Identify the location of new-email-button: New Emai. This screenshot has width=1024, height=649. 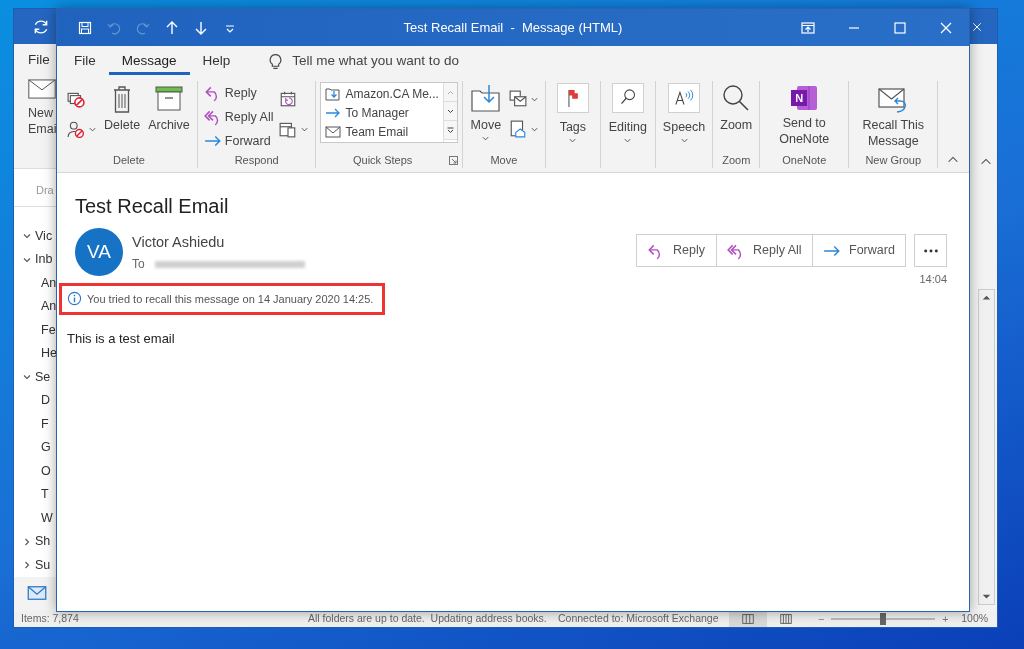
(42, 104).